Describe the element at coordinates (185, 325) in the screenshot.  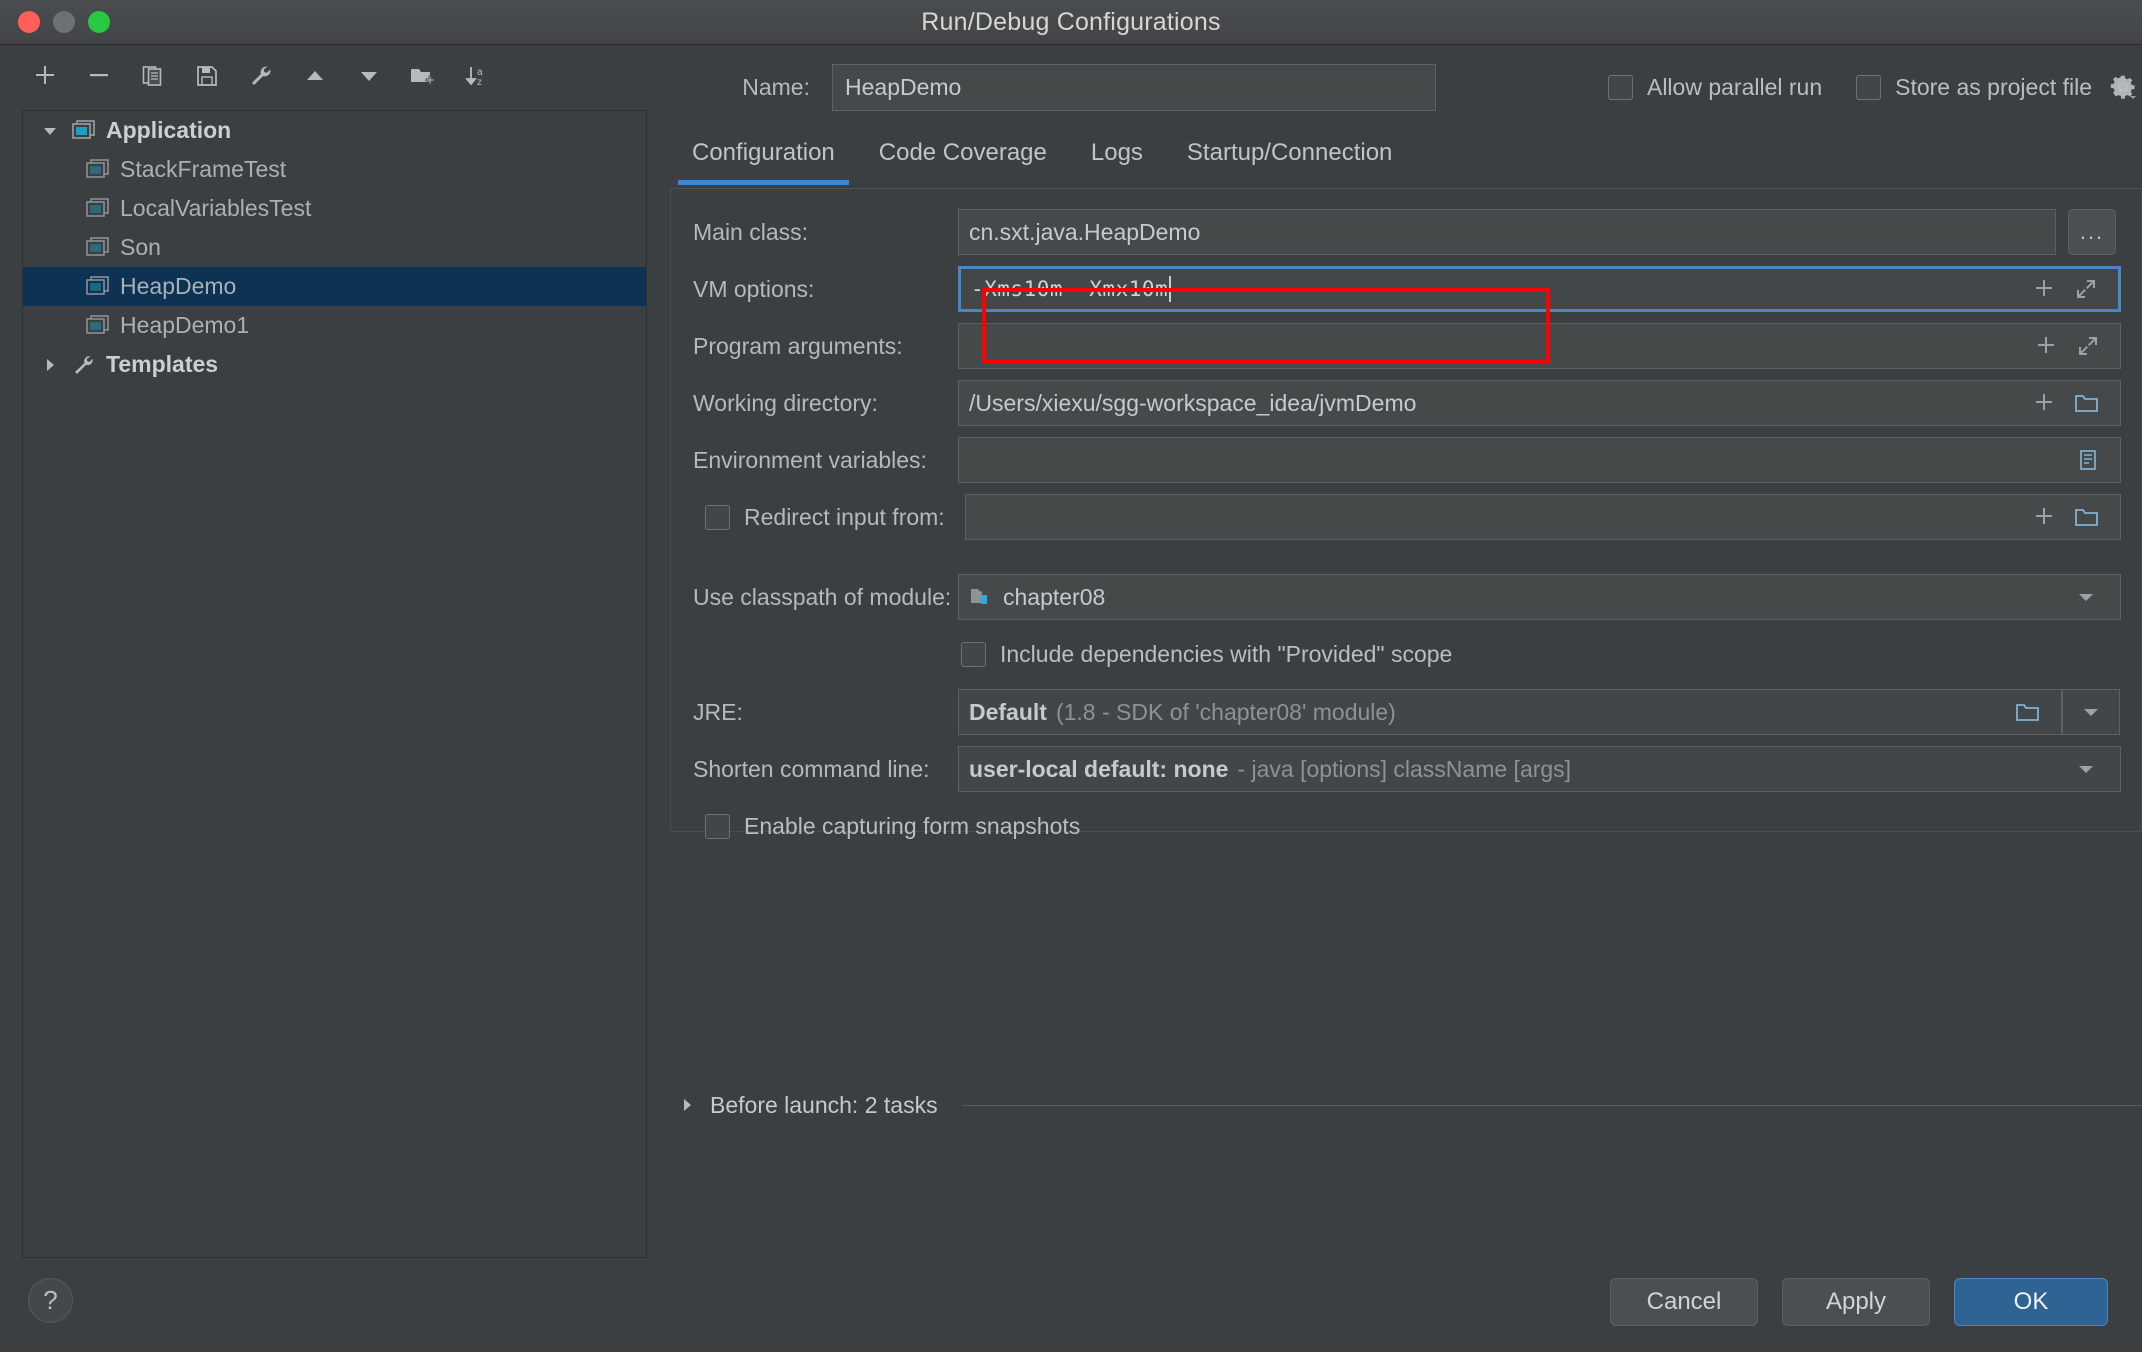
I see `tree-item-label: HeapDemo1` at that location.